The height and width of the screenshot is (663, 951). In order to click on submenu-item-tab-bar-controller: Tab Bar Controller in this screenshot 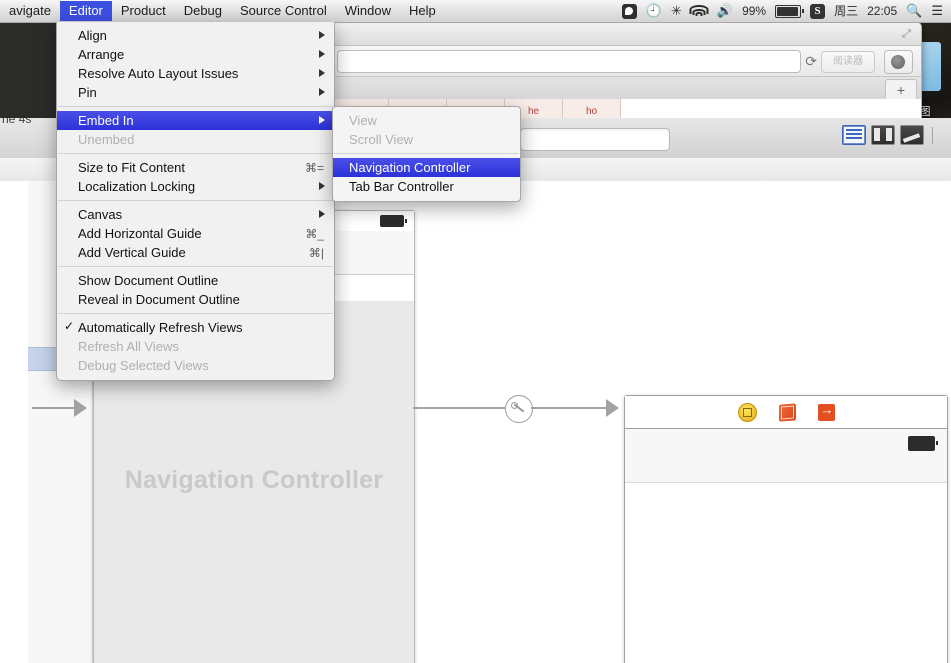, I will do `click(426, 186)`.